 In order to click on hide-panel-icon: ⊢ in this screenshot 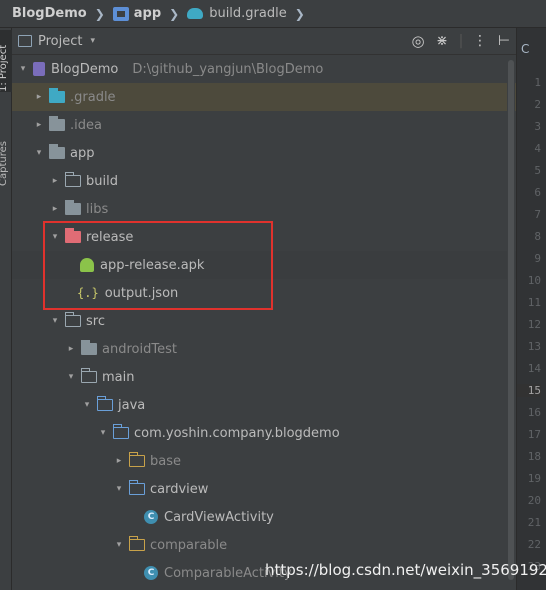, I will do `click(504, 41)`.